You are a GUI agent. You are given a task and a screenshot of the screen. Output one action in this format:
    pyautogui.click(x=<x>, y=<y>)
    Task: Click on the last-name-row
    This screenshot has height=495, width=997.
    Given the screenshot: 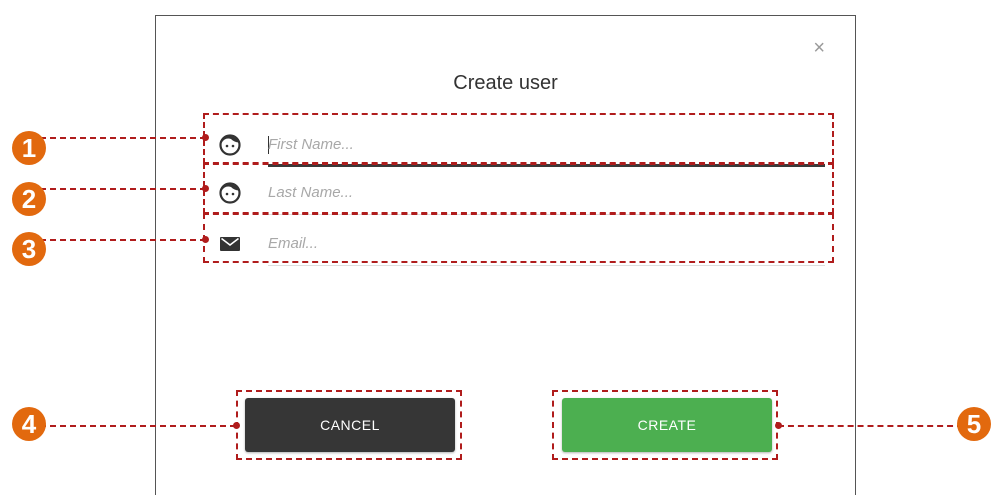 What is the action you would take?
    pyautogui.click(x=505, y=193)
    